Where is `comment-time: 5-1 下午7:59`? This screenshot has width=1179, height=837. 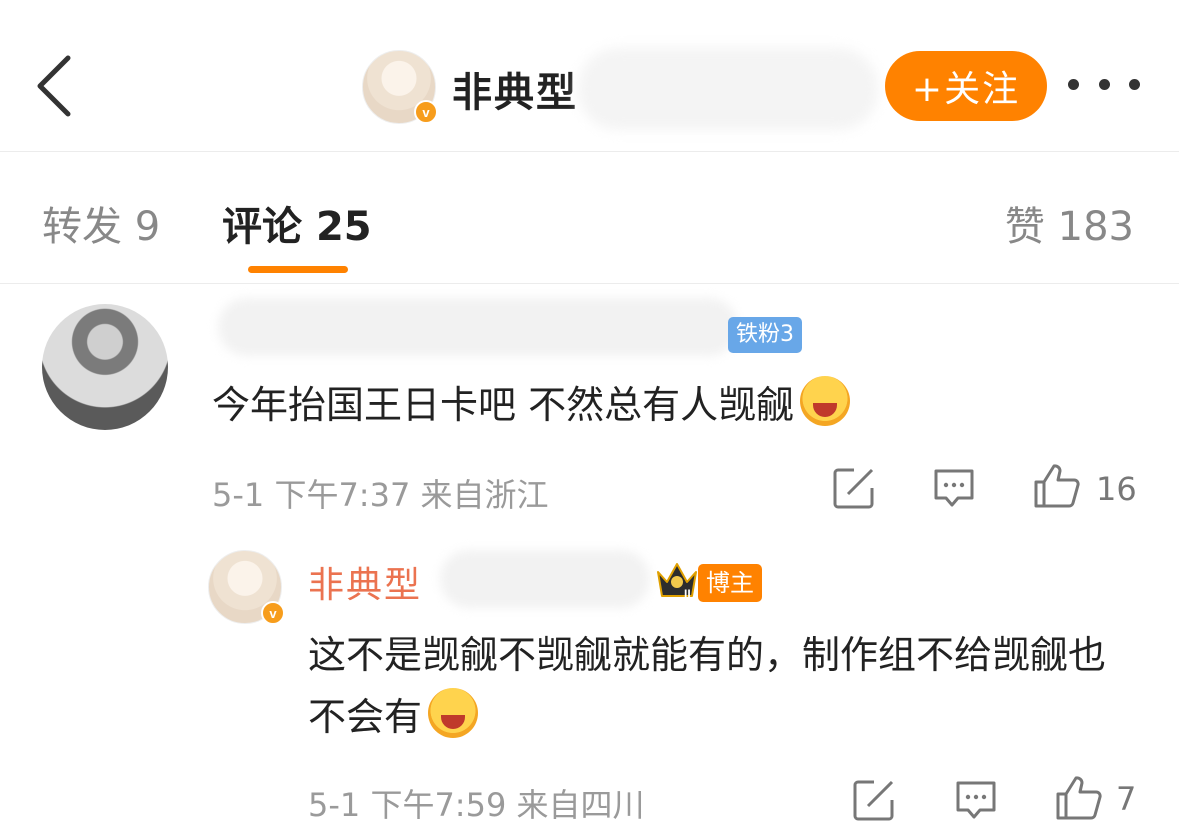
comment-time: 5-1 下午7:59 is located at coordinates (407, 805).